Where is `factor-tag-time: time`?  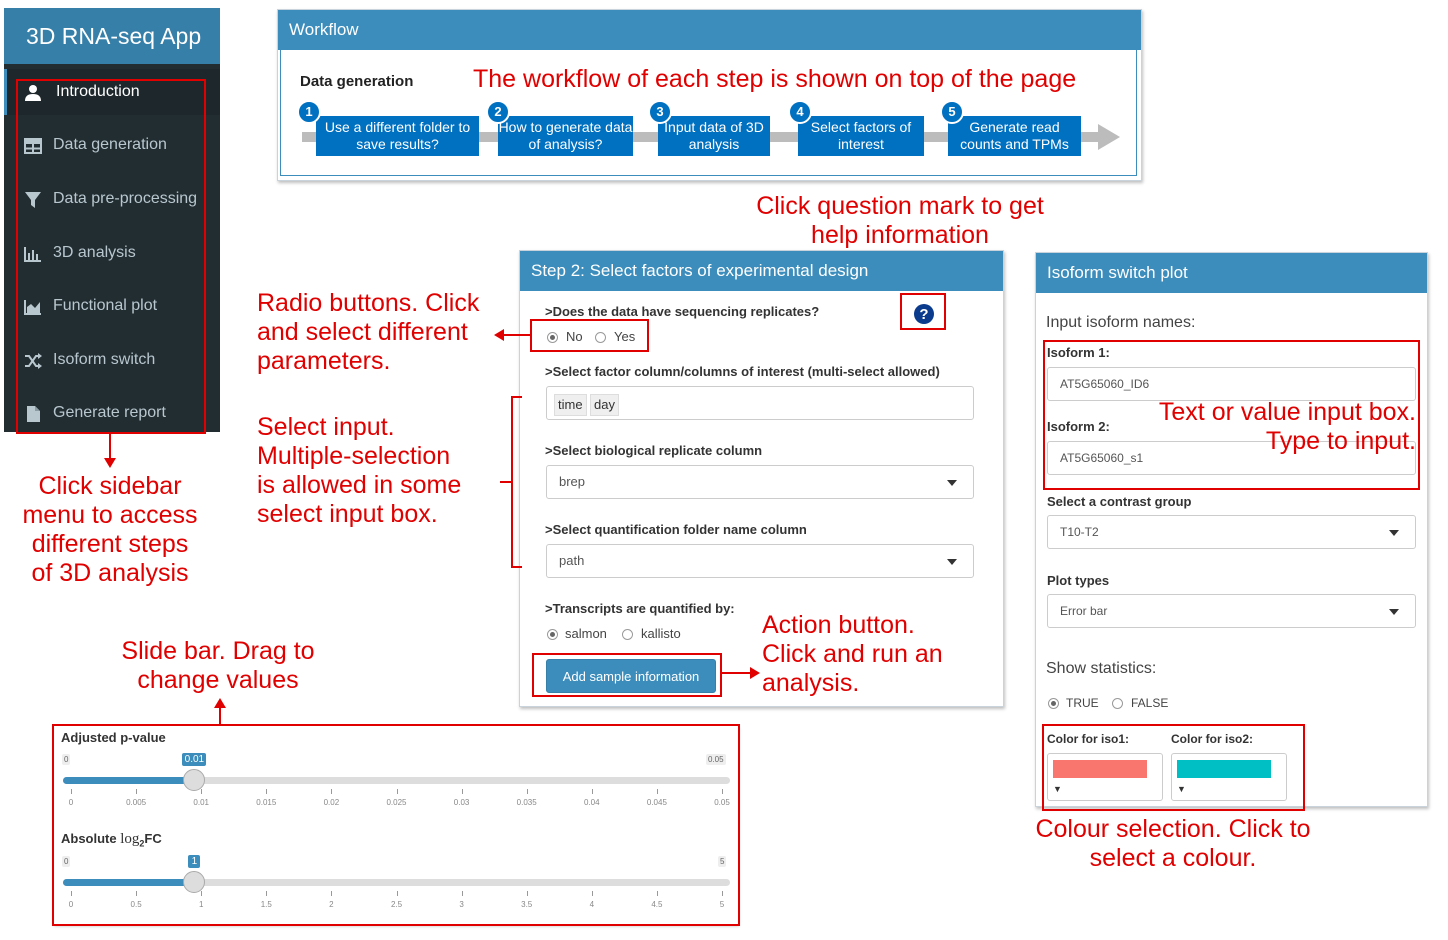 factor-tag-time: time is located at coordinates (570, 405).